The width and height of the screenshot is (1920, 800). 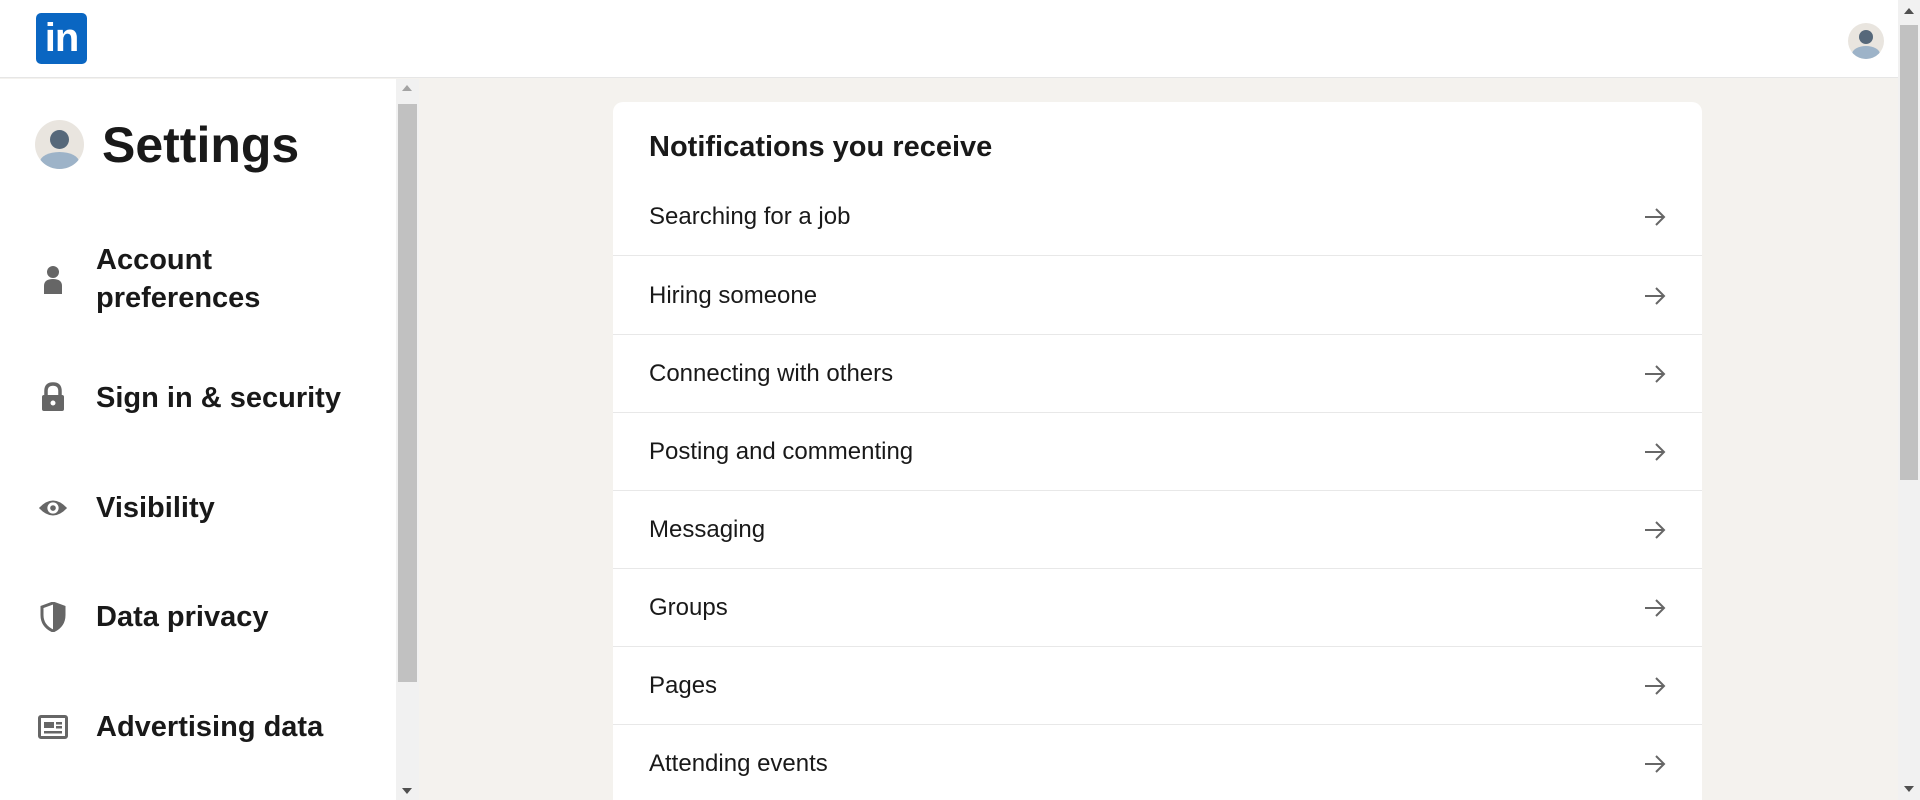 I want to click on sidebar-item-sign-in-security: Sign in & security, so click(x=198, y=398).